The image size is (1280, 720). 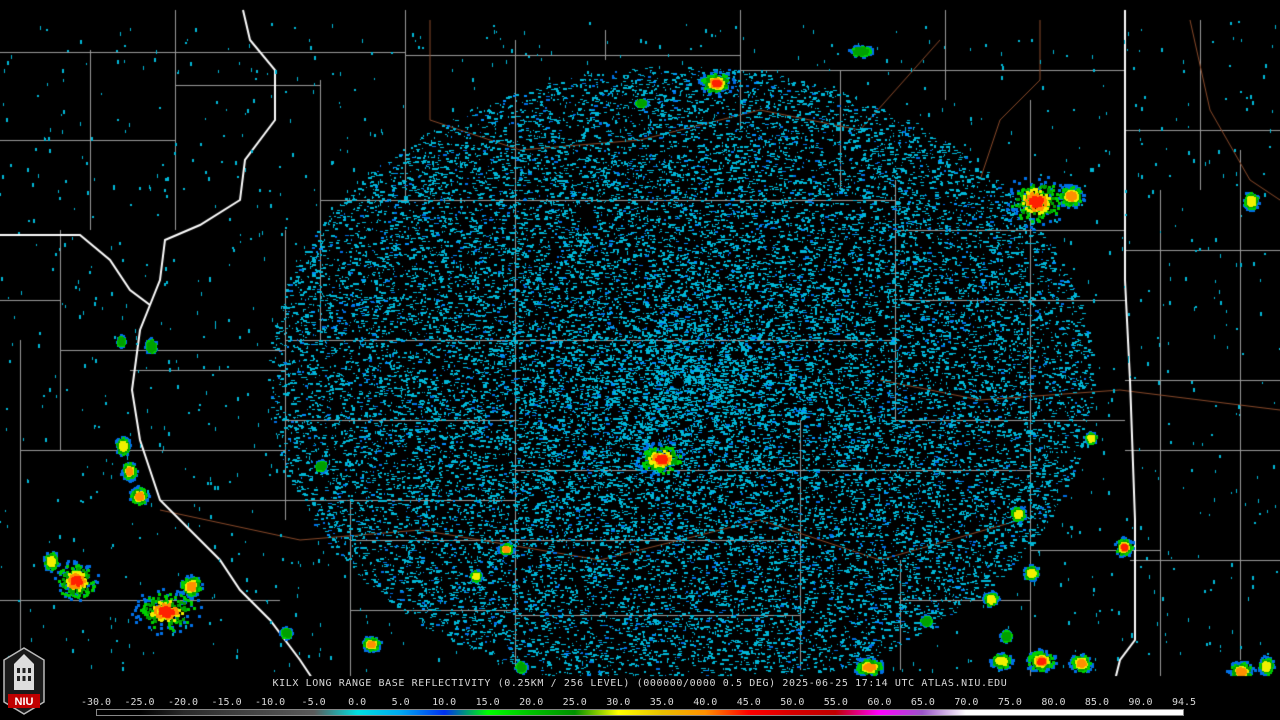 I want to click on color-scale-bar, so click(x=640, y=712).